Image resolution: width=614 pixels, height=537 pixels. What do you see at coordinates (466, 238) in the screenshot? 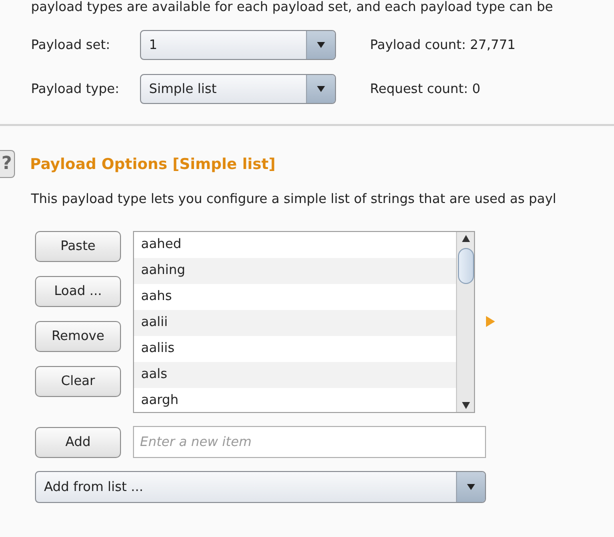
I see `scroll-up-icon` at bounding box center [466, 238].